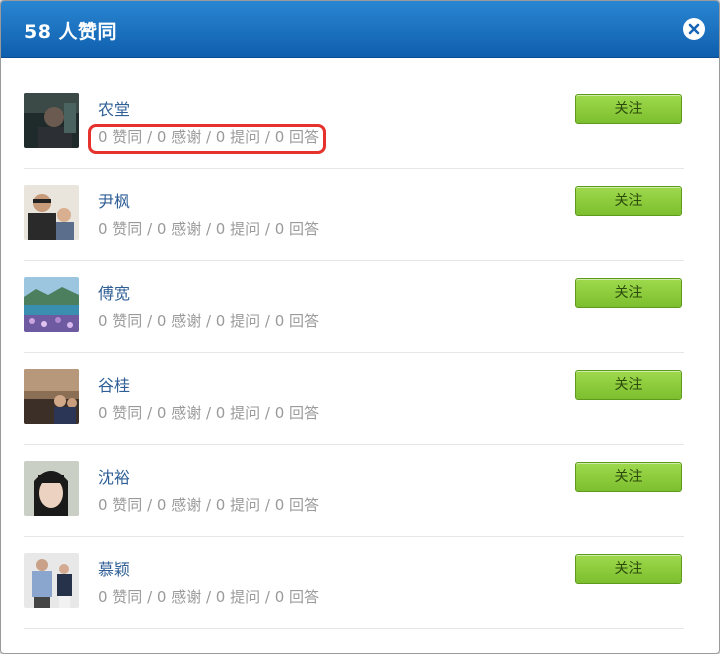  What do you see at coordinates (114, 384) in the screenshot?
I see `user-name: 谷桂` at bounding box center [114, 384].